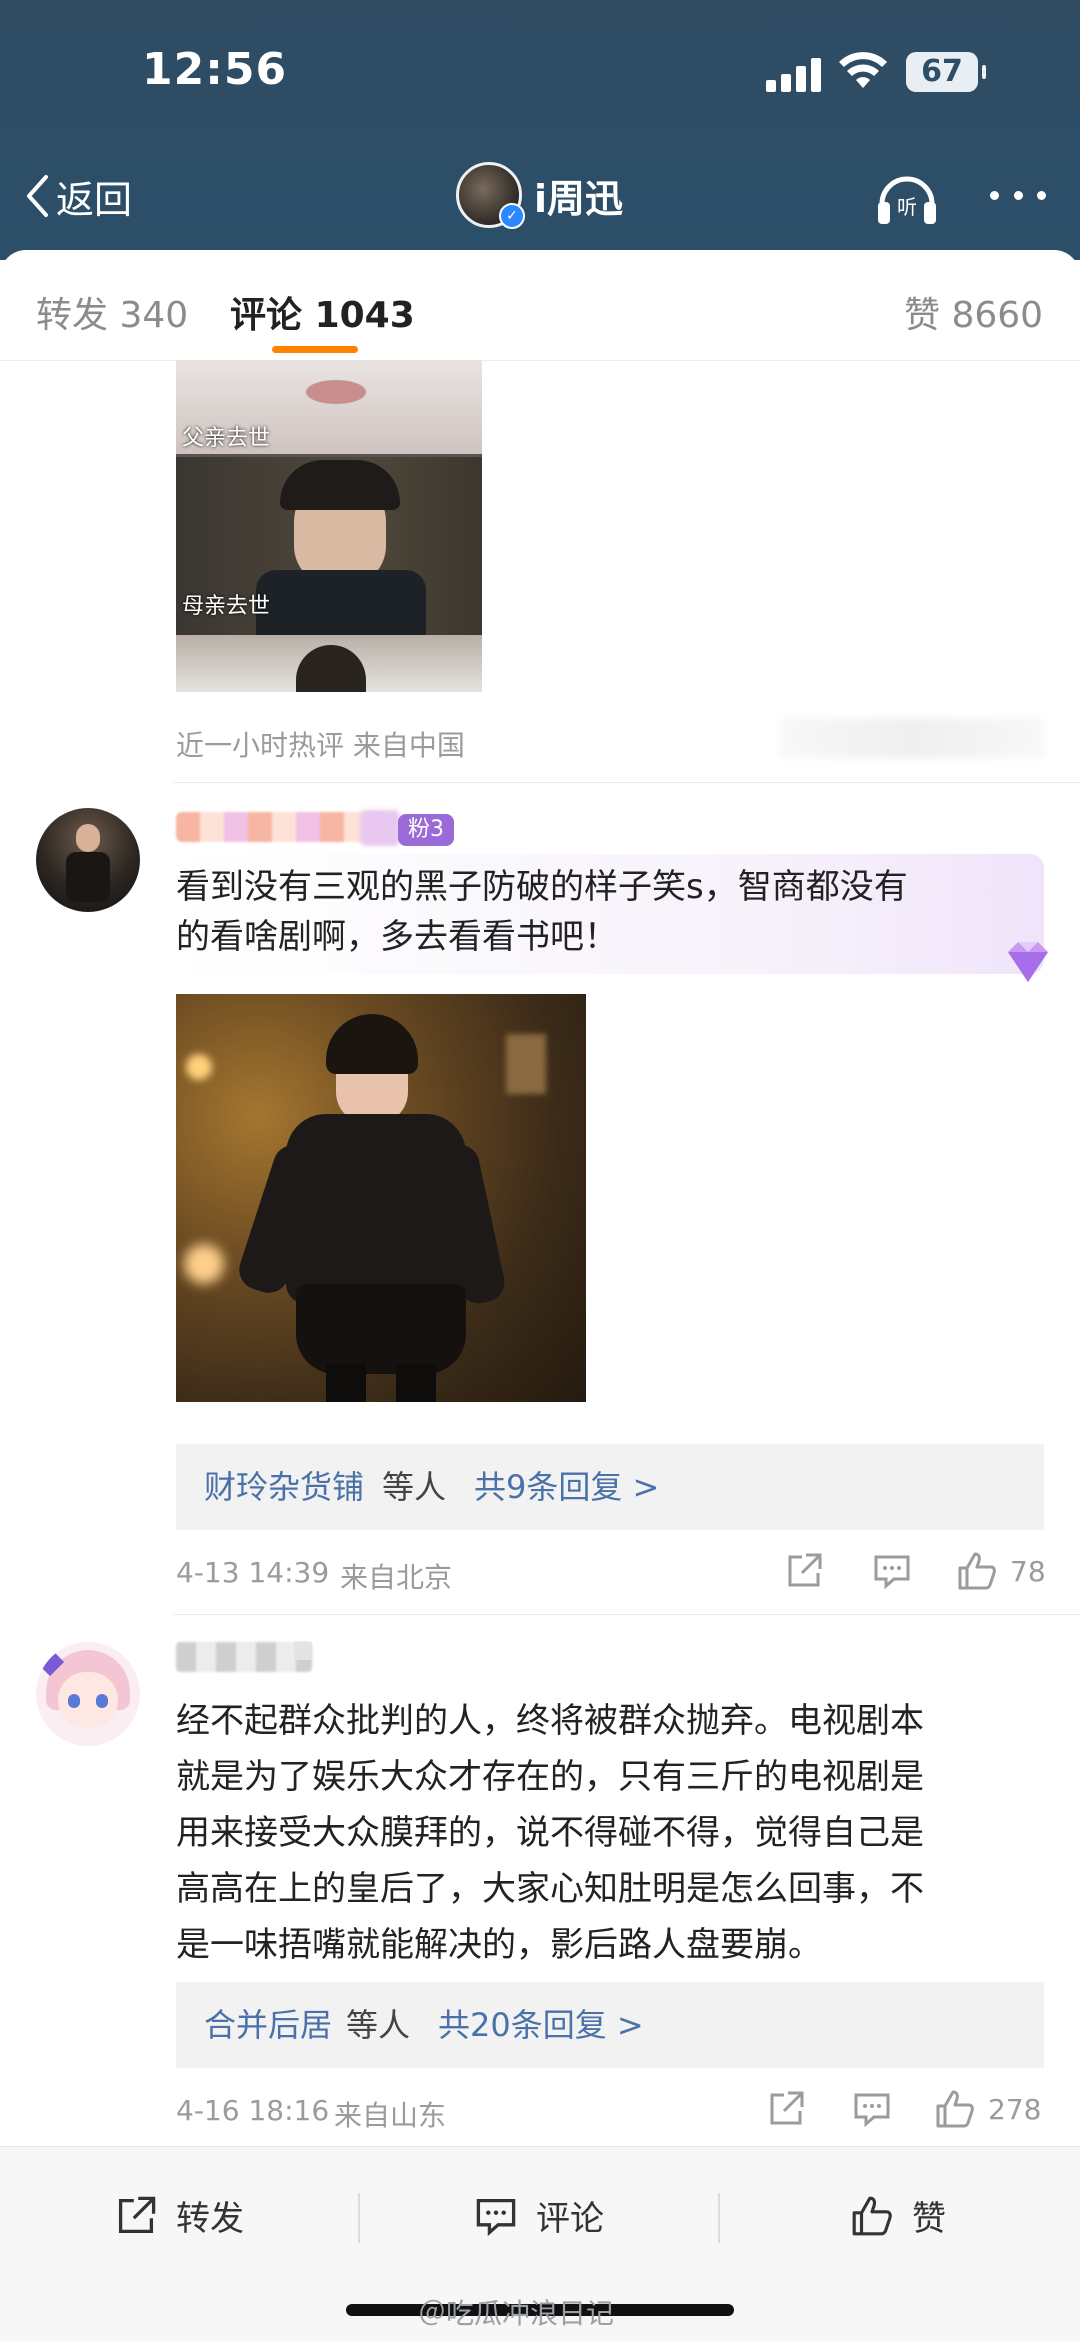 The height and width of the screenshot is (2341, 1080). What do you see at coordinates (1028, 1571) in the screenshot?
I see `like-count: 78` at bounding box center [1028, 1571].